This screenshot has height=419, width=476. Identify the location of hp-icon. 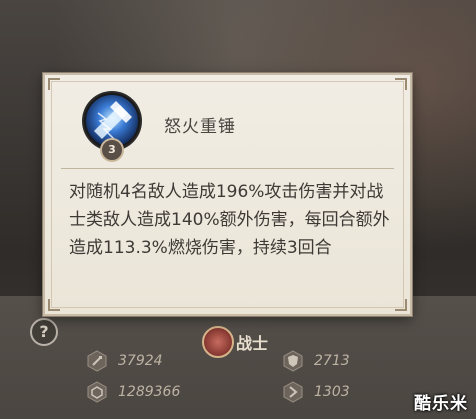
(97, 392).